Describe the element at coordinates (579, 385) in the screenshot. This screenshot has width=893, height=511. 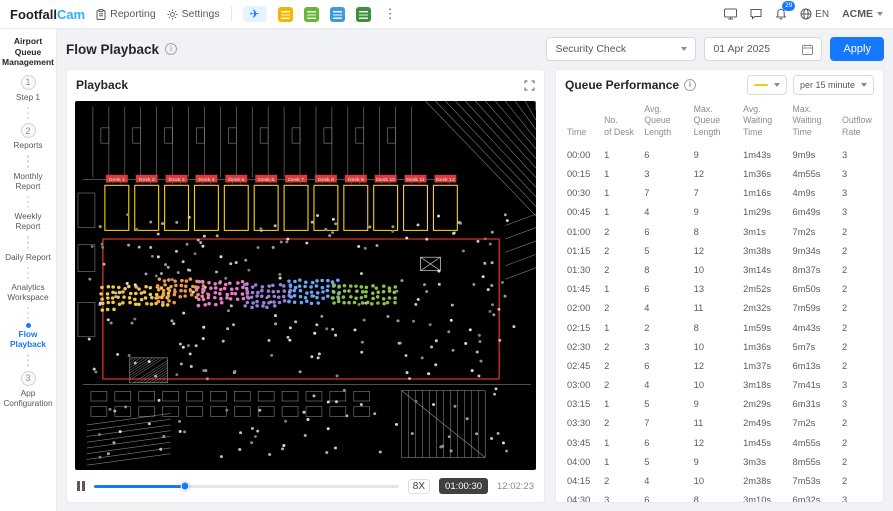
I see `table-cell: 03:00` at that location.